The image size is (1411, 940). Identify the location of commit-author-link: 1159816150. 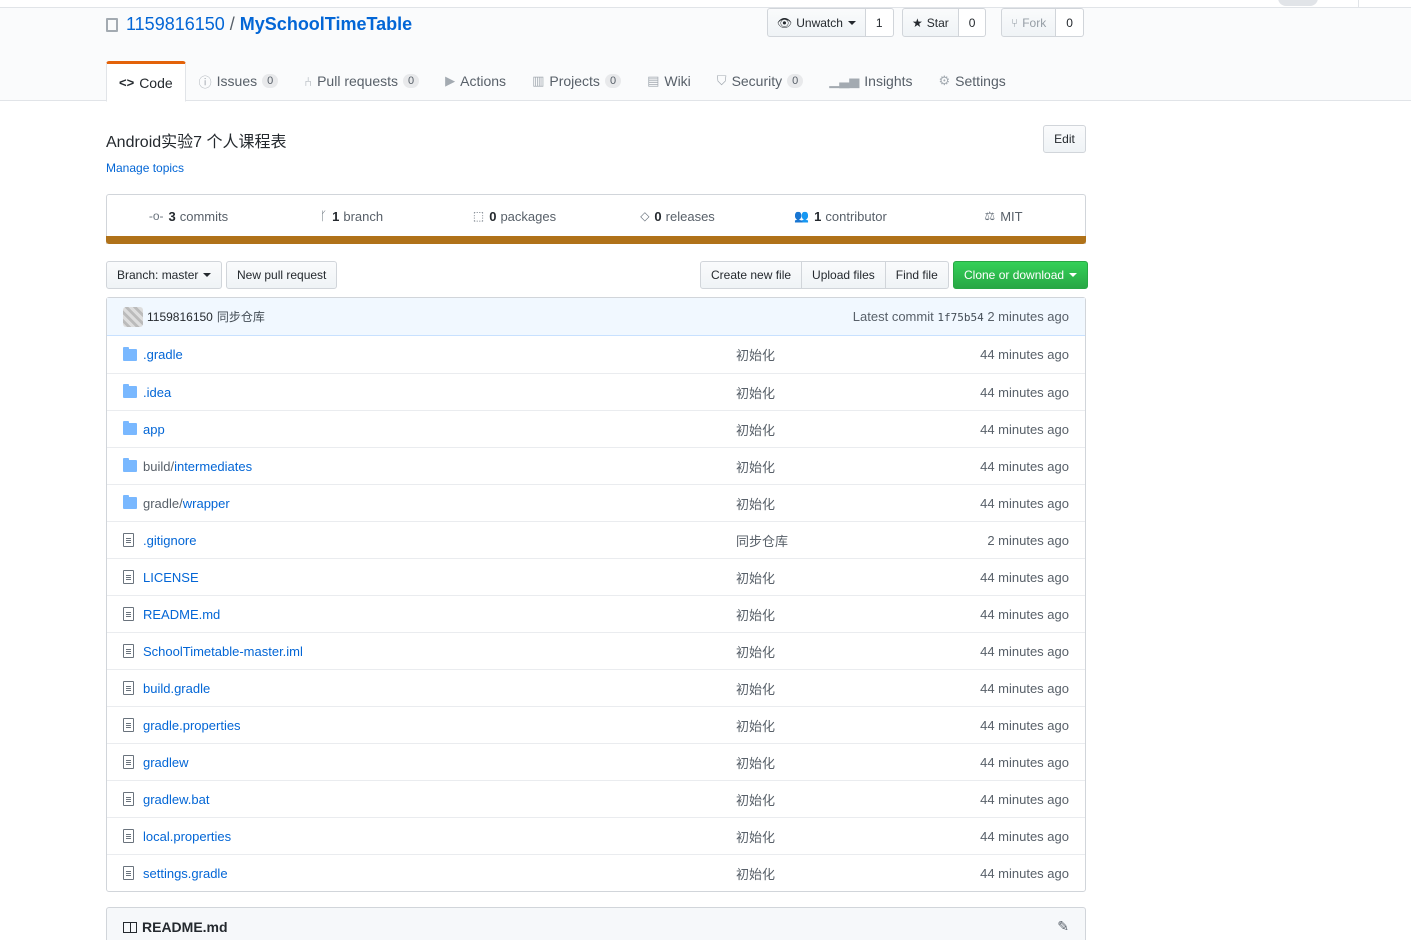
(180, 317).